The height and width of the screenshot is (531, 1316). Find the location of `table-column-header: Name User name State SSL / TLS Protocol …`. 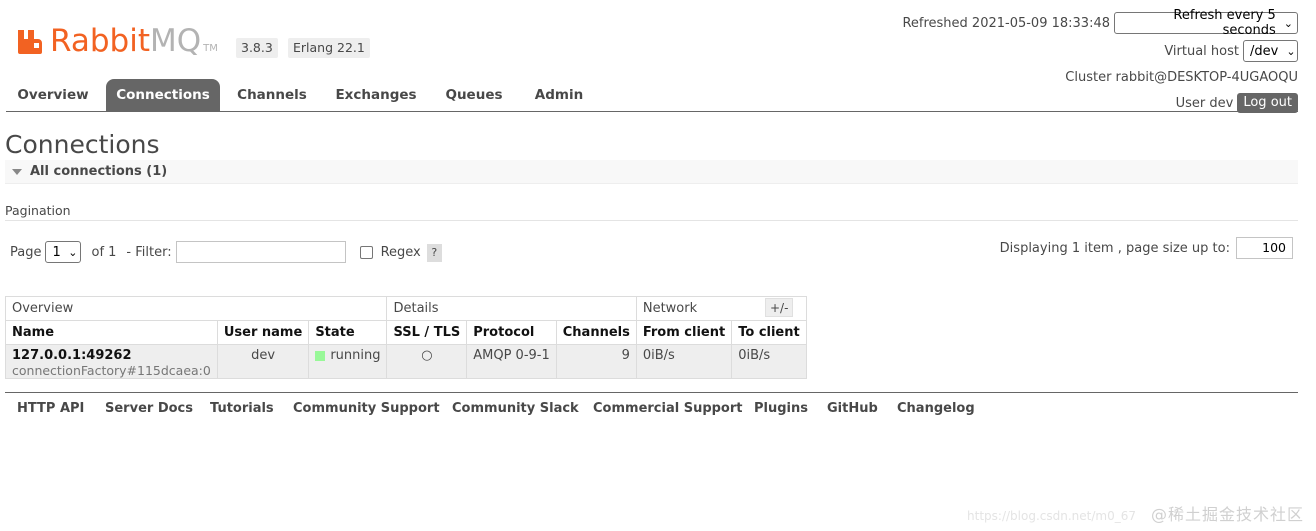

table-column-header: Name User name State SSL / TLS Protocol … is located at coordinates (406, 332).